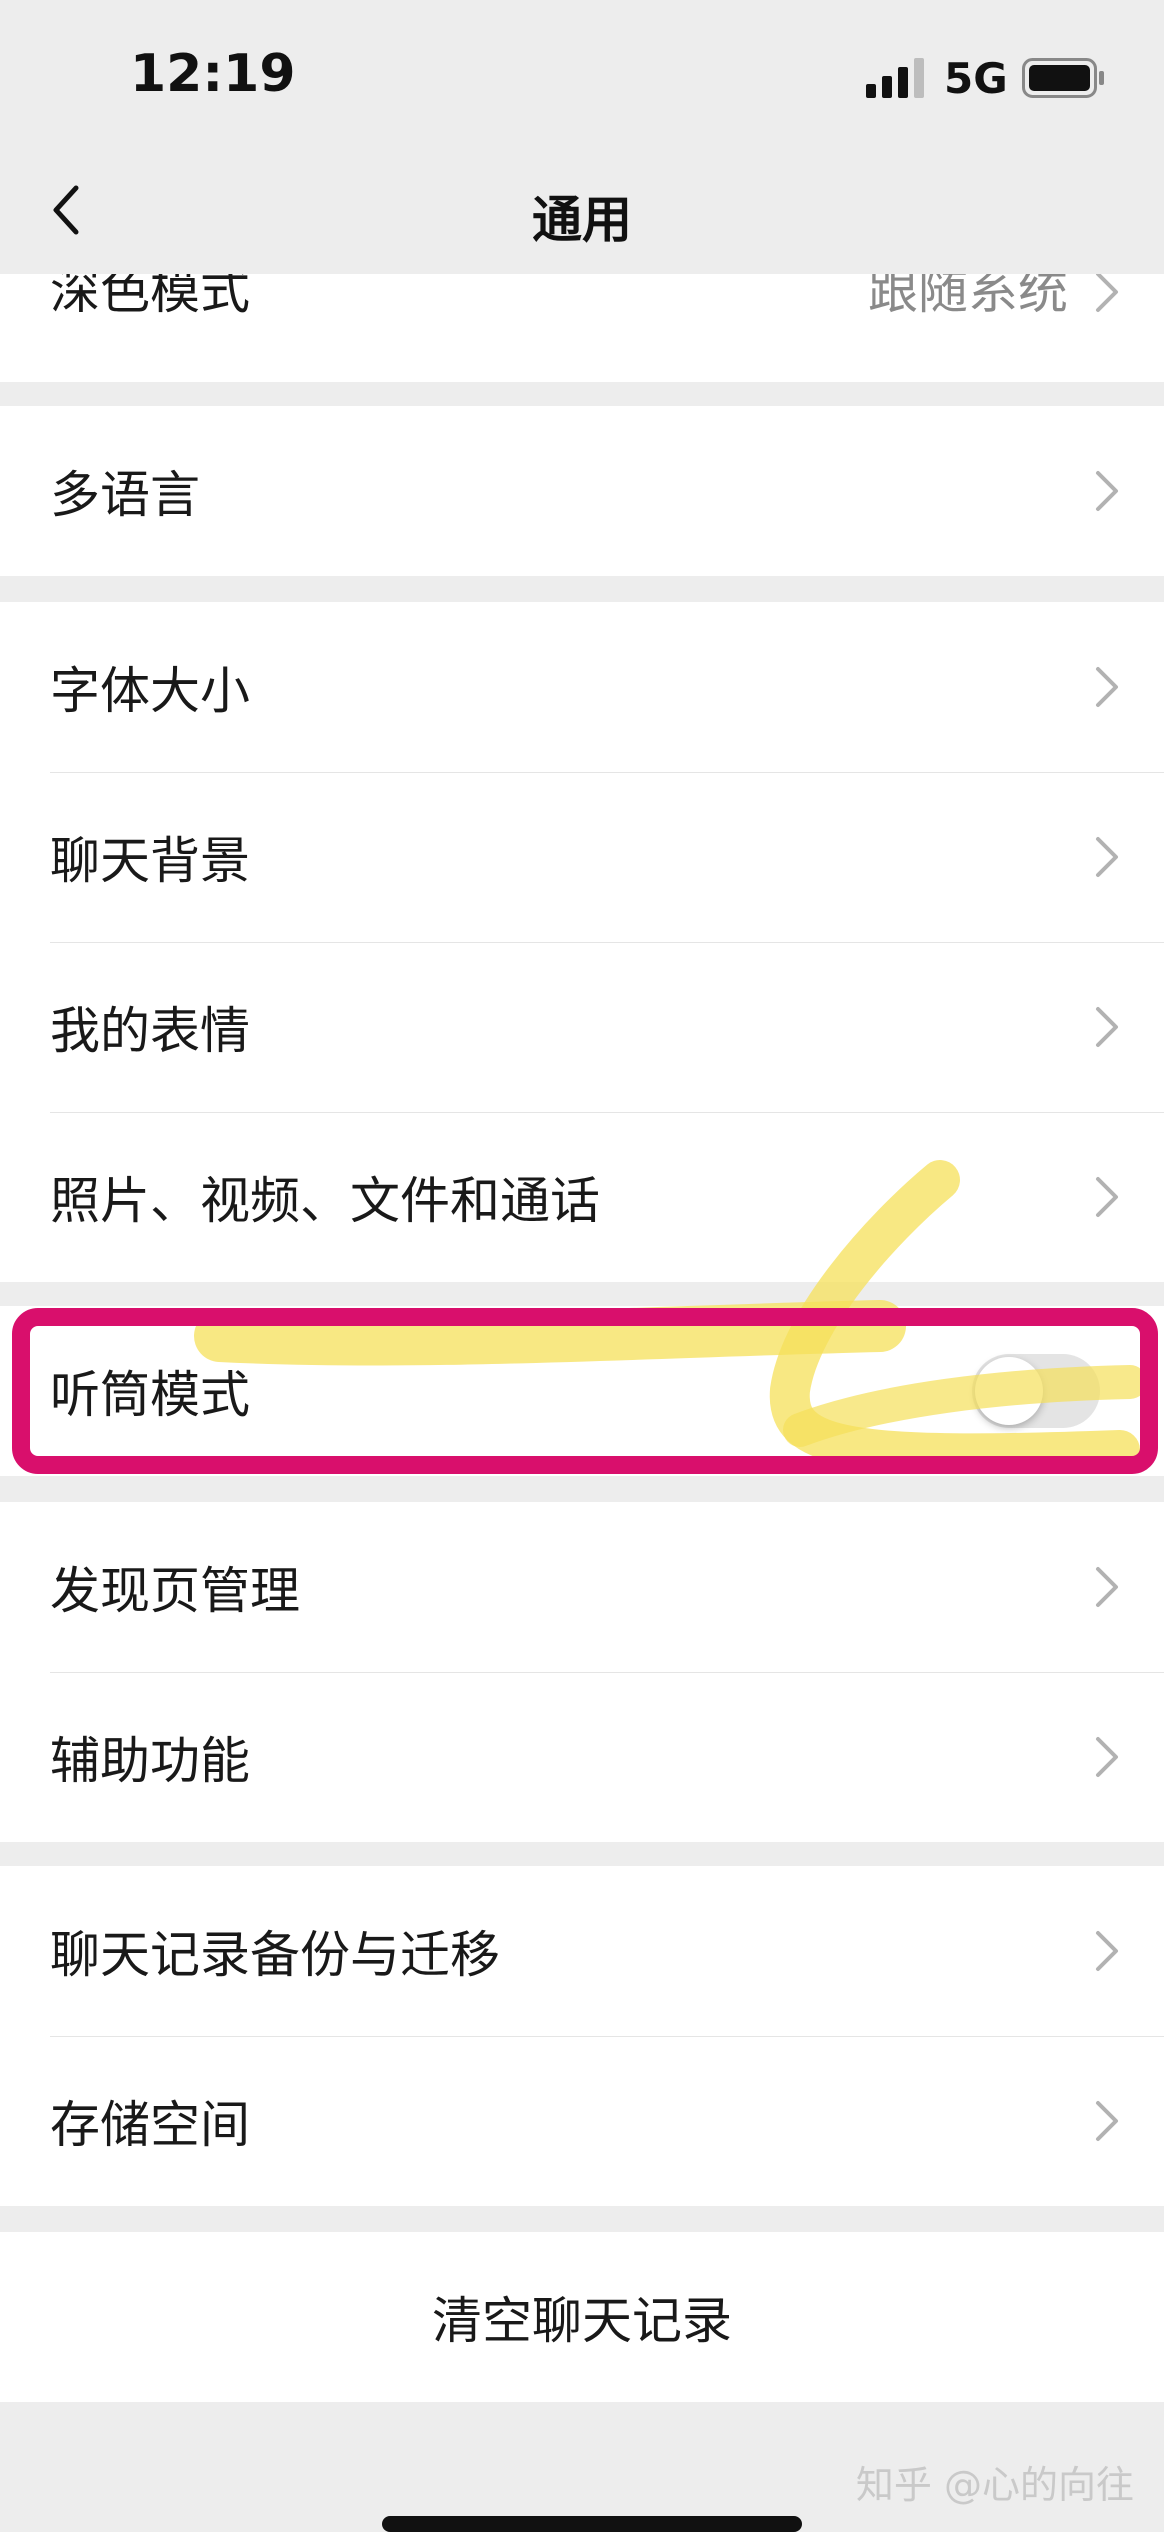 The width and height of the screenshot is (1164, 2532). I want to click on settings-group-language: 多语言, so click(582, 491).